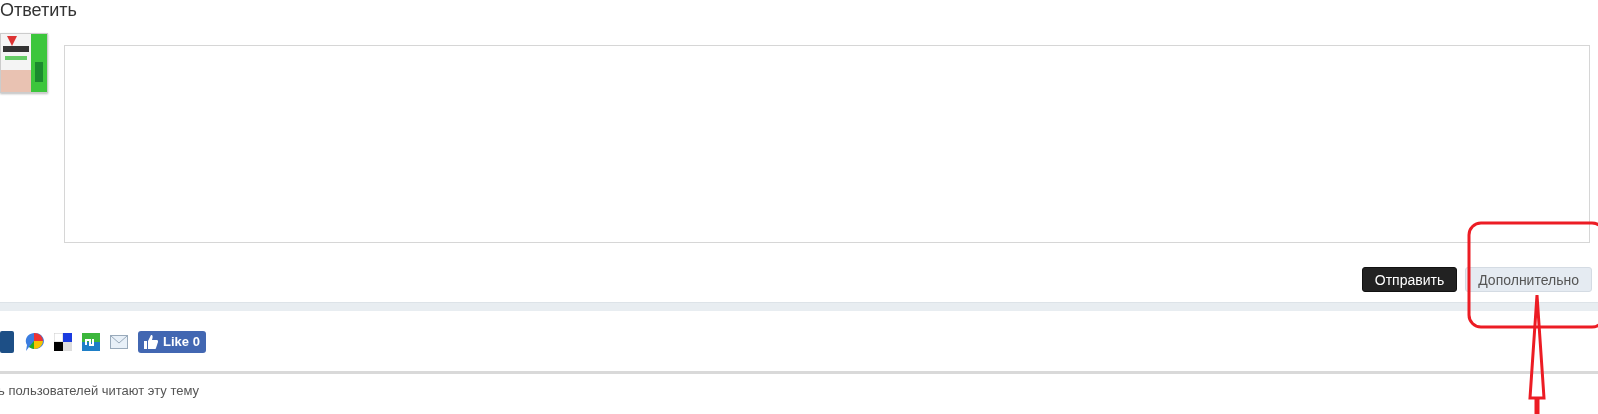 The image size is (1598, 414). What do you see at coordinates (63, 341) in the screenshot?
I see `checkered-square-icon` at bounding box center [63, 341].